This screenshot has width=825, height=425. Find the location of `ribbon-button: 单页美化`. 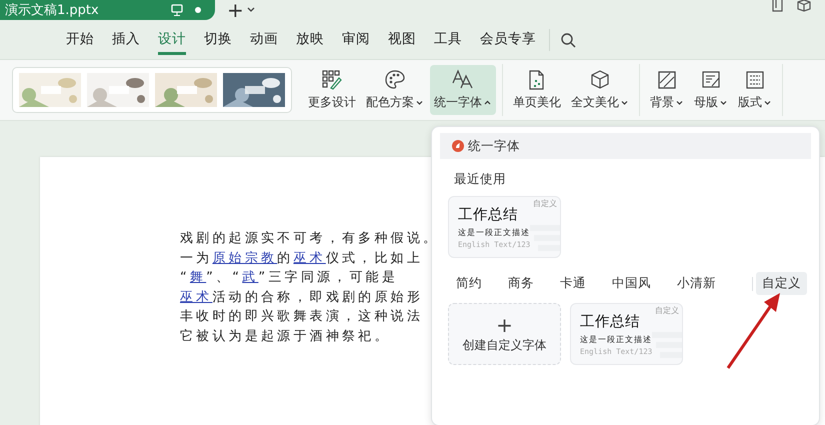

ribbon-button: 单页美化 is located at coordinates (537, 90).